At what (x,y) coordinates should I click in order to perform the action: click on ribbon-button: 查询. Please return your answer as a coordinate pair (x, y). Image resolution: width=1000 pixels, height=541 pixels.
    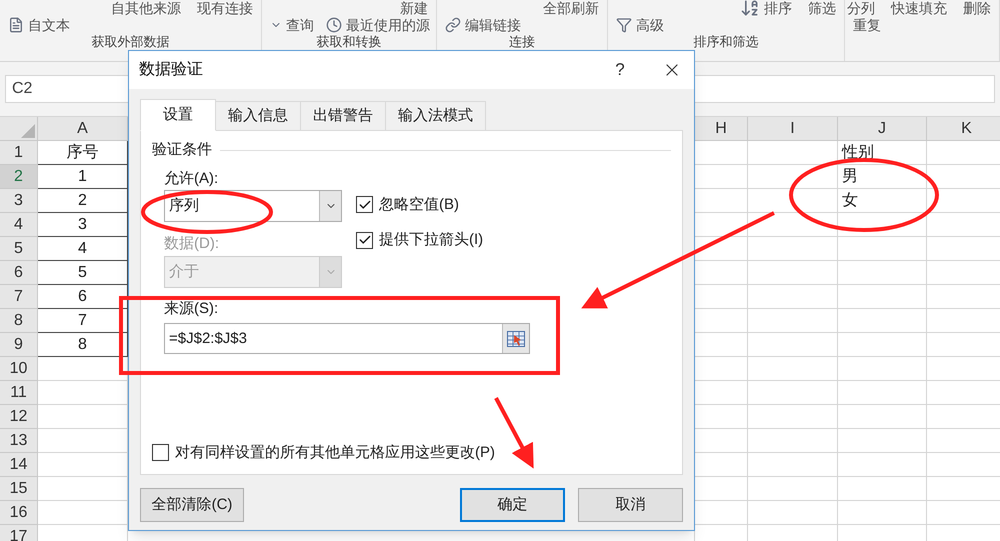
    Looking at the image, I should click on (292, 25).